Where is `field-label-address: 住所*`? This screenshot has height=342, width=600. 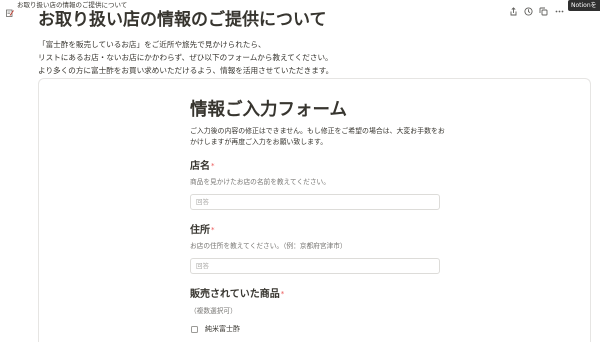
field-label-address: 住所* is located at coordinates (202, 230).